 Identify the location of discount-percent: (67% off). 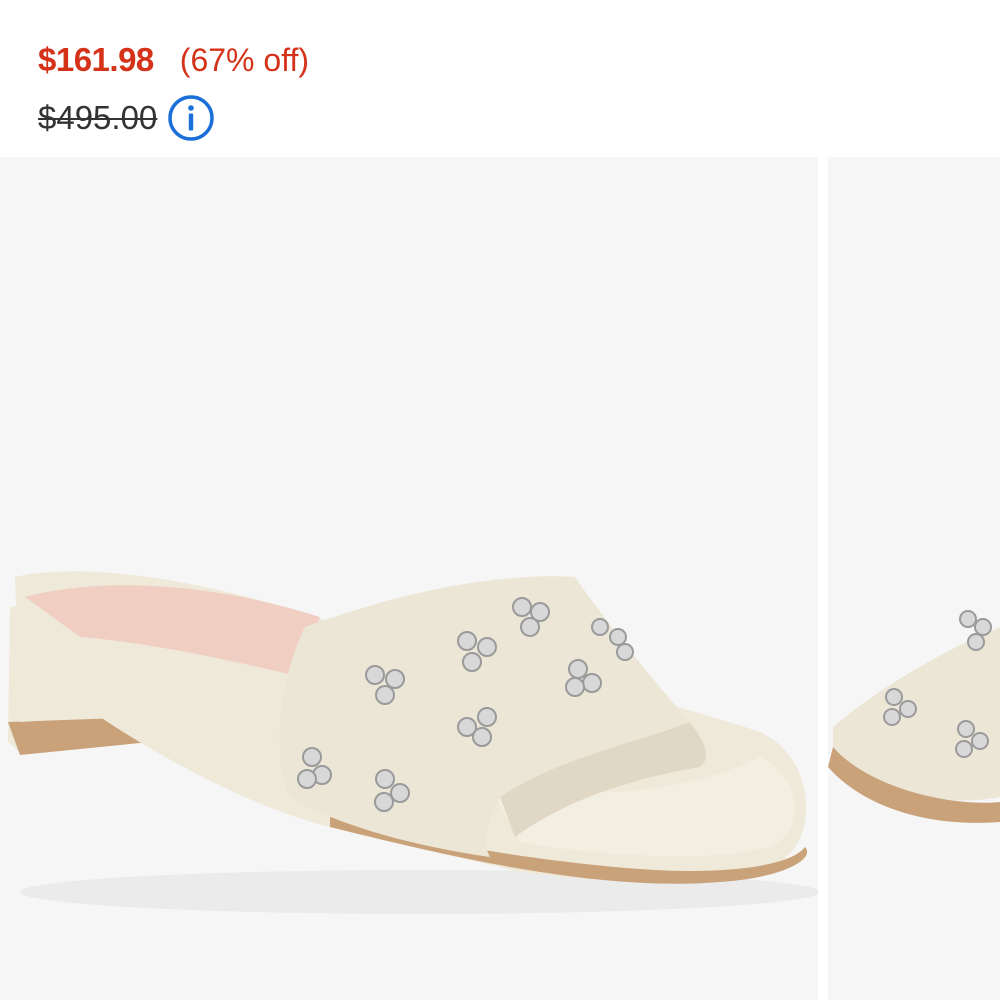
(244, 59).